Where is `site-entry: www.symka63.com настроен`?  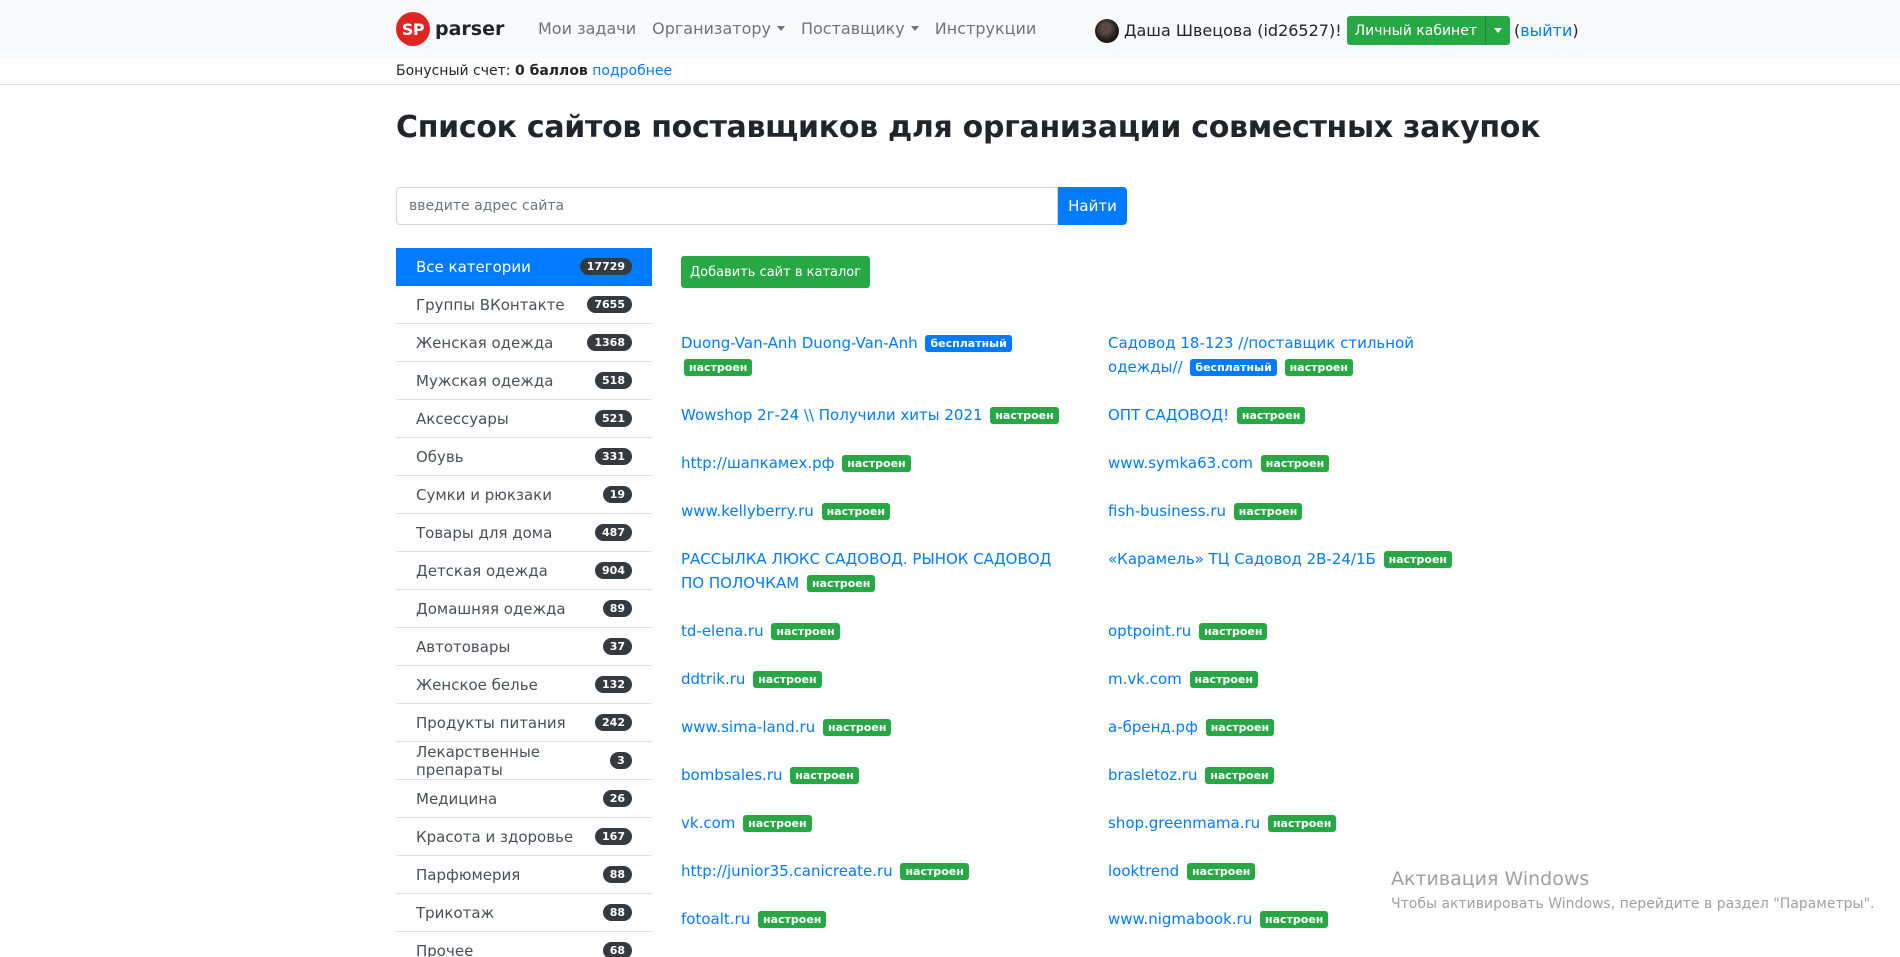 site-entry: www.symka63.com настроен is located at coordinates (1298, 463).